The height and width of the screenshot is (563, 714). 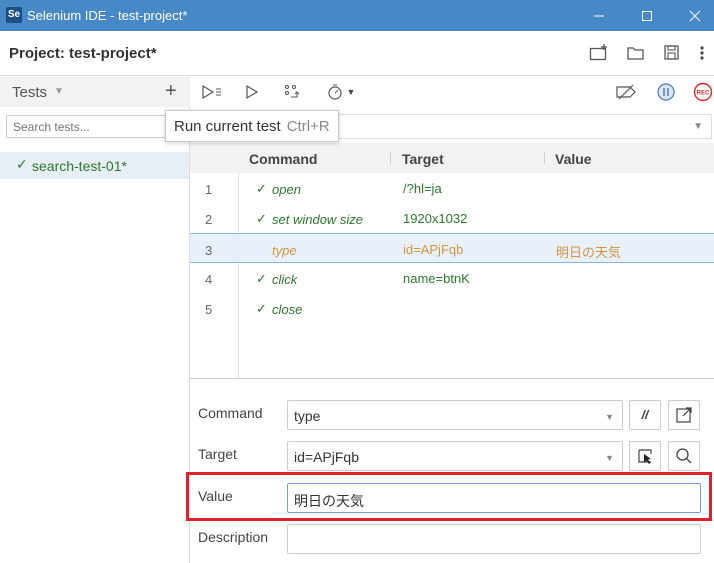 I want to click on row-command: type, so click(x=284, y=250).